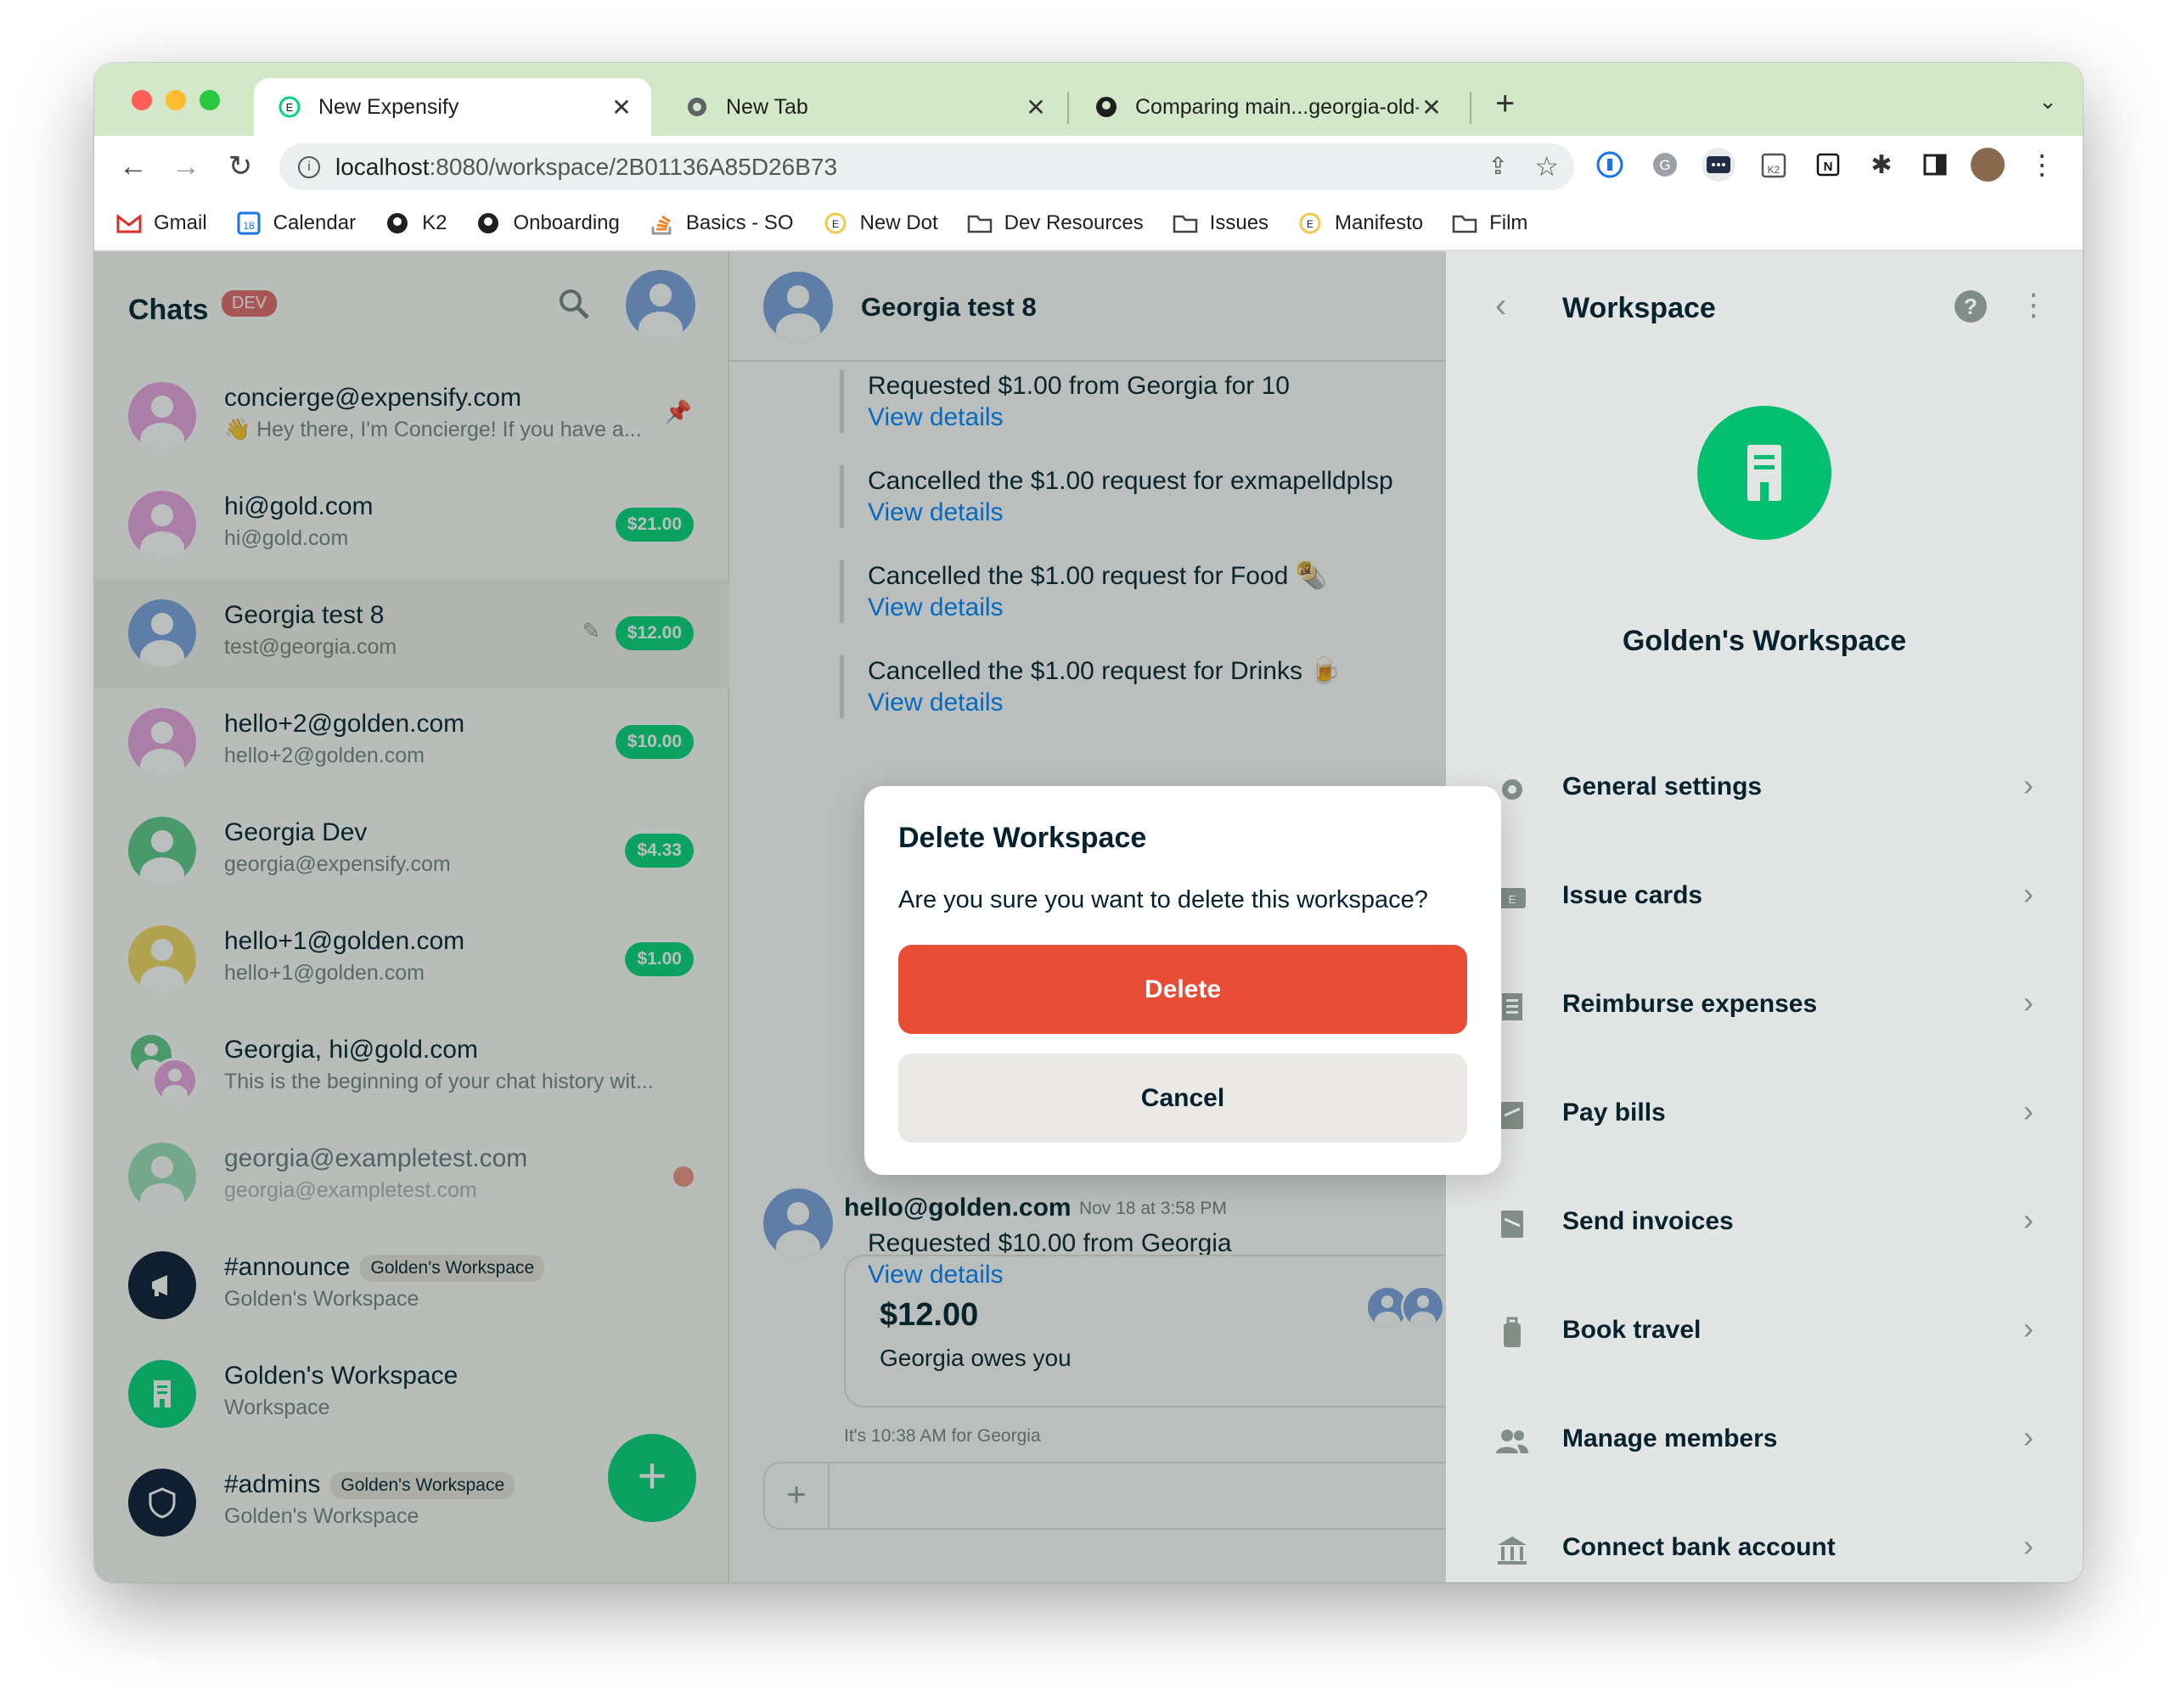 This screenshot has height=1708, width=2177. What do you see at coordinates (548, 223) in the screenshot?
I see `bookmark-onboarding: Onboarding` at bounding box center [548, 223].